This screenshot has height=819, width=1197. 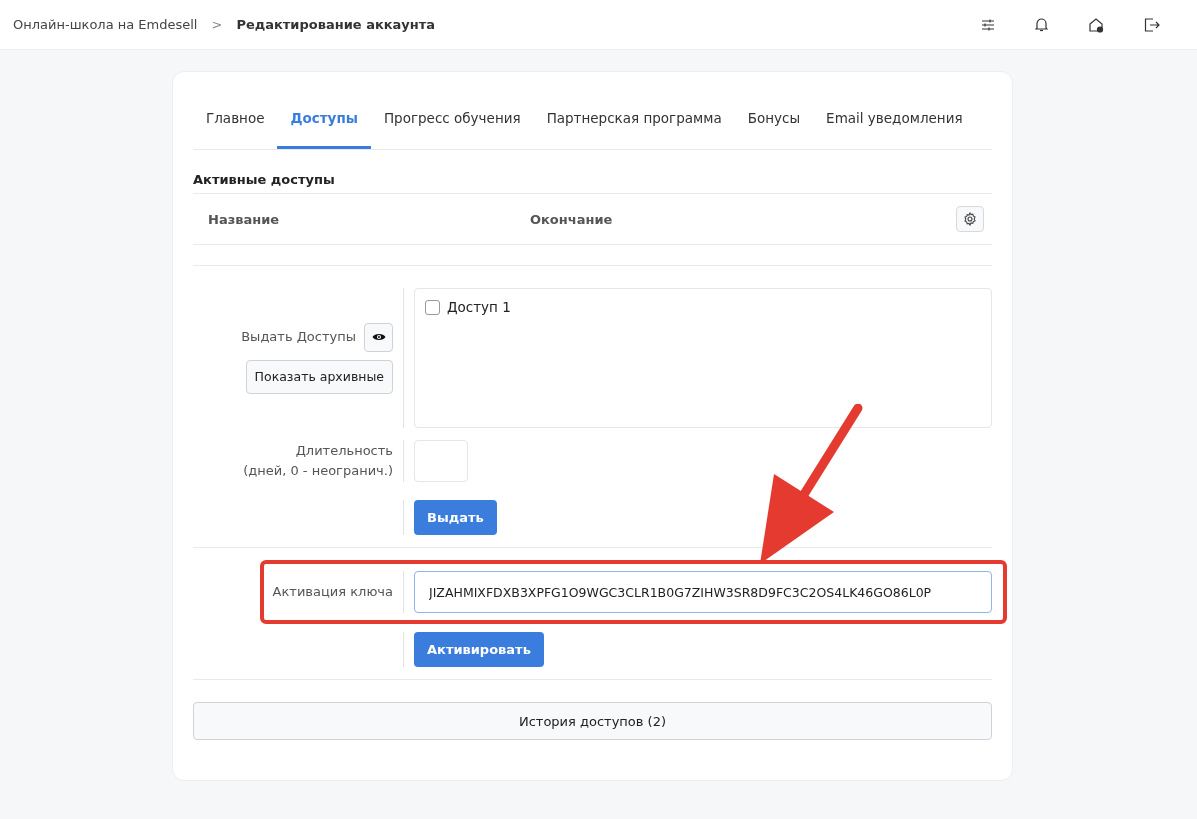 What do you see at coordinates (324, 120) in the screenshot?
I see `tab: Доступы` at bounding box center [324, 120].